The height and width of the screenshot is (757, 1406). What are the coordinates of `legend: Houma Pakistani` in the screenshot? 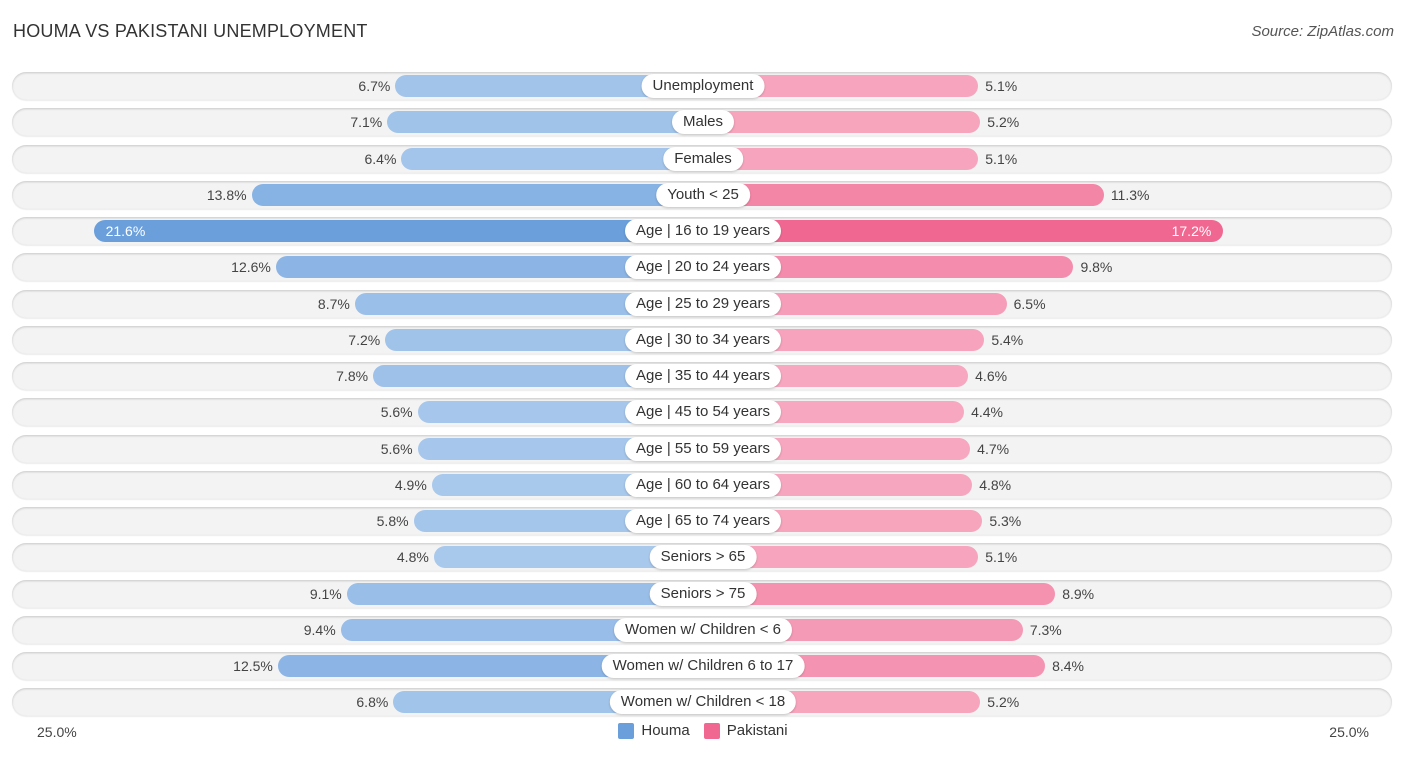 It's located at (703, 730).